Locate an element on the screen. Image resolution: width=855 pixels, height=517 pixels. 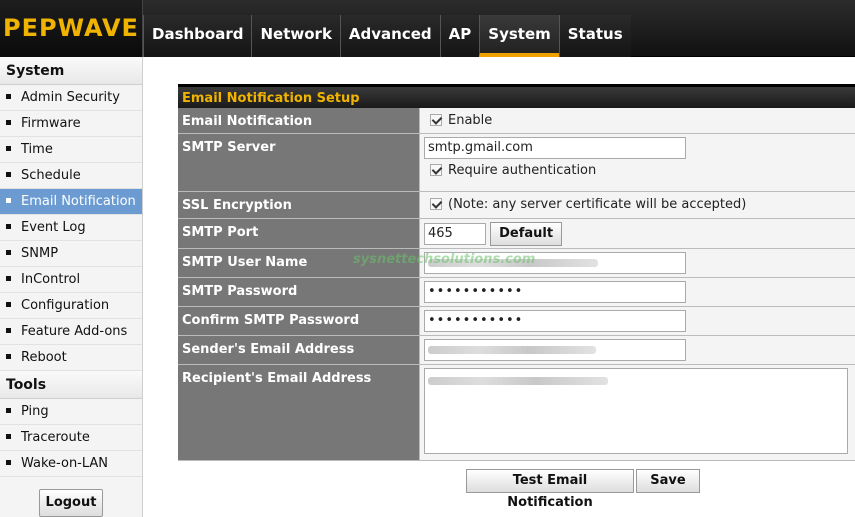
enable-checkbox is located at coordinates (436, 119).